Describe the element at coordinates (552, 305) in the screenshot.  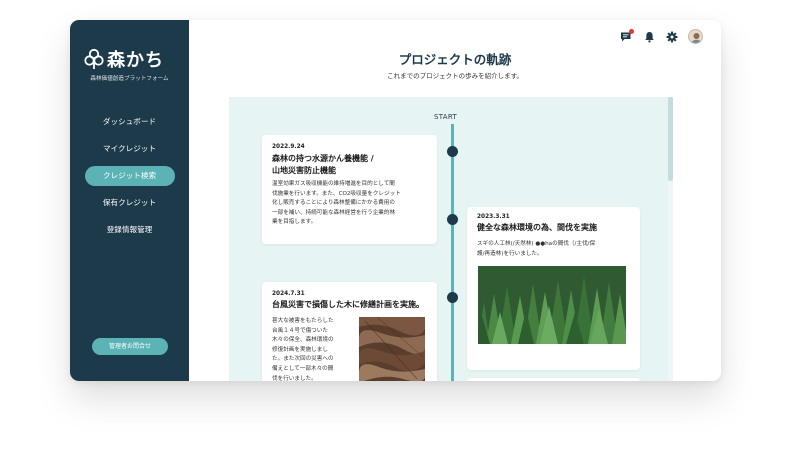
I see `forest-photo` at that location.